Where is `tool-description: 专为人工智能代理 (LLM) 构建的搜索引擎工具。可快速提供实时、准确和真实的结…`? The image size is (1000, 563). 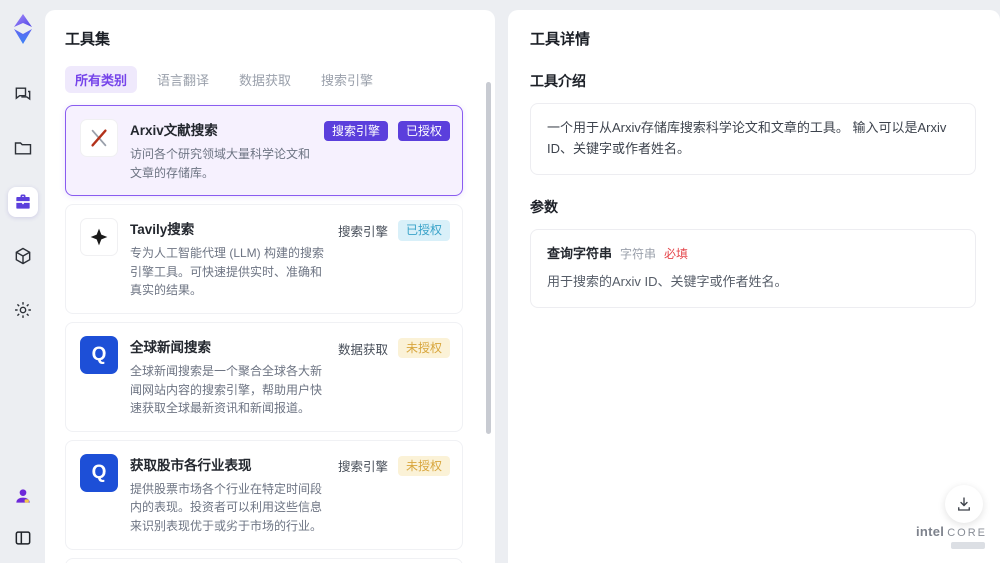
tool-description: 专为人工智能代理 (LLM) 构建的搜索引擎工具。可快速提供实时、准确和真实的结… is located at coordinates (227, 272).